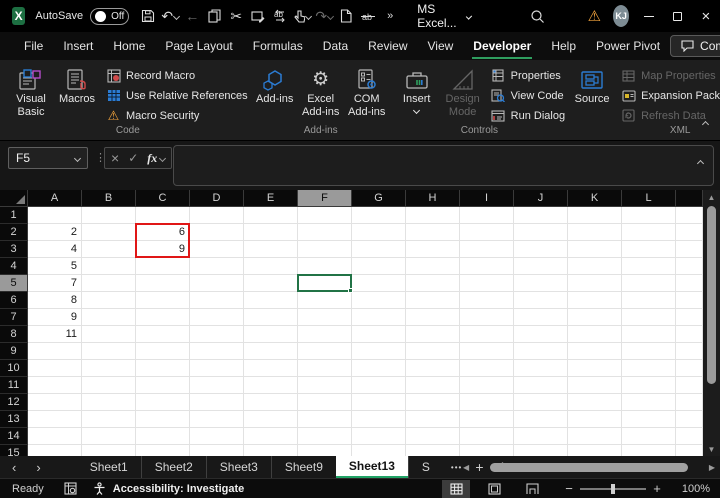 The image size is (720, 498). What do you see at coordinates (271, 283) in the screenshot?
I see `cell-e5` at bounding box center [271, 283].